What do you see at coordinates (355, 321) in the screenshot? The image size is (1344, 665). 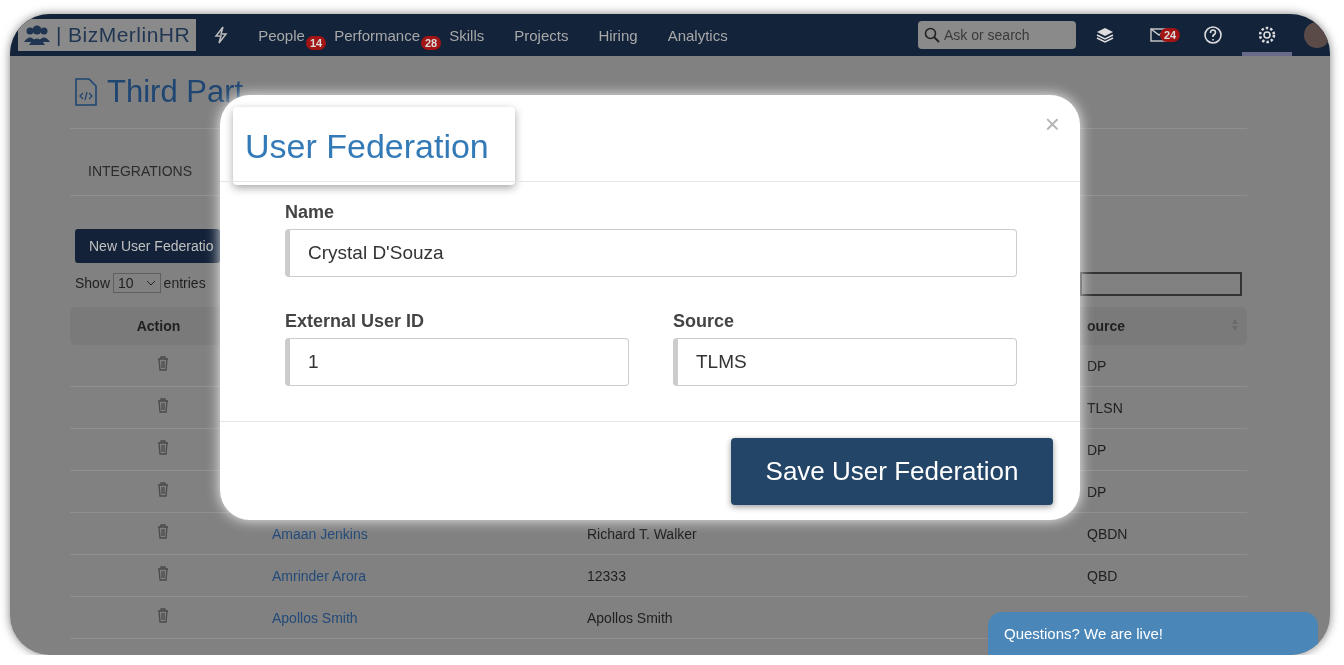 I see `field-label: External User ID` at bounding box center [355, 321].